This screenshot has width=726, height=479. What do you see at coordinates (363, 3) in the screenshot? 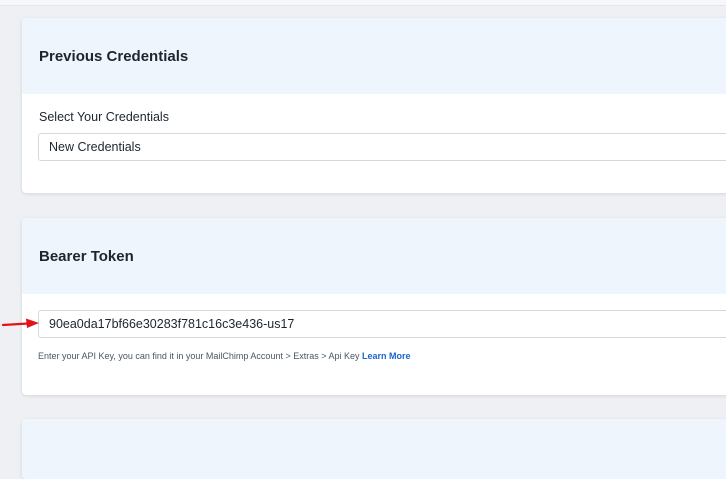
I see `top-strip` at bounding box center [363, 3].